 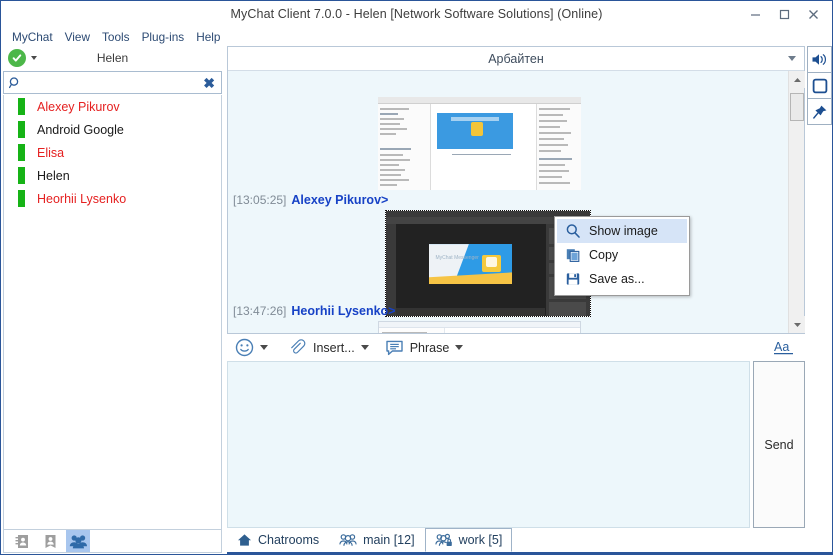 What do you see at coordinates (755, 14) in the screenshot?
I see `minimize-button` at bounding box center [755, 14].